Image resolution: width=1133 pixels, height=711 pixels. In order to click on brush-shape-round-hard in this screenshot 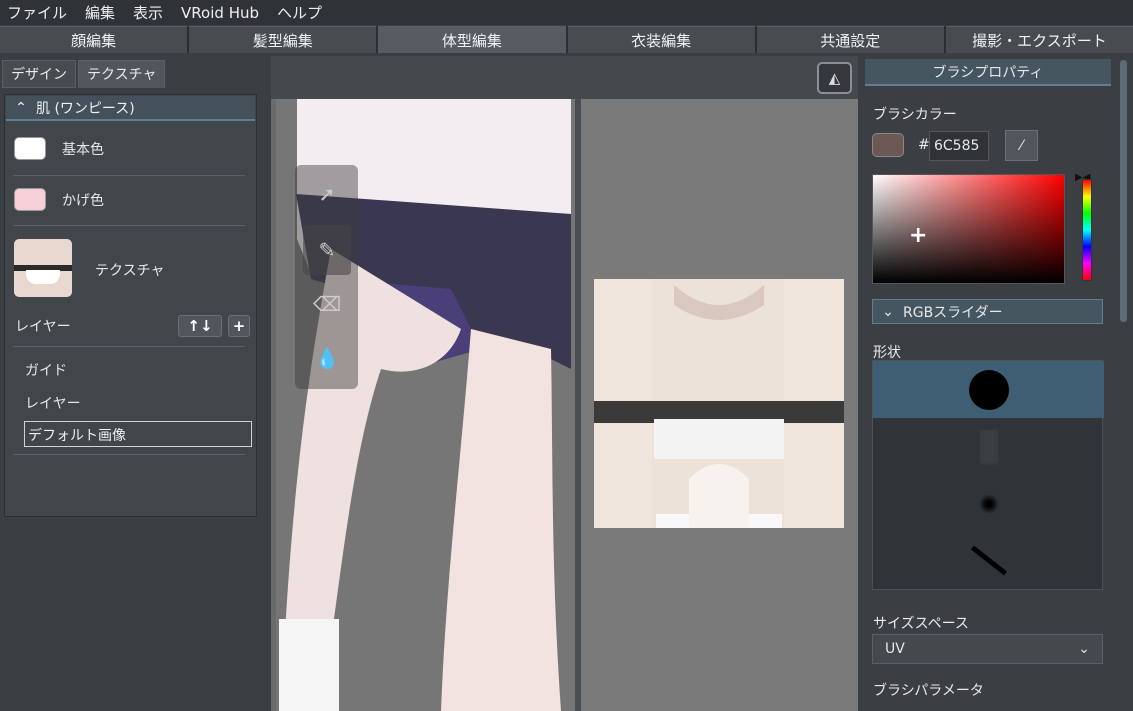, I will do `click(988, 389)`.